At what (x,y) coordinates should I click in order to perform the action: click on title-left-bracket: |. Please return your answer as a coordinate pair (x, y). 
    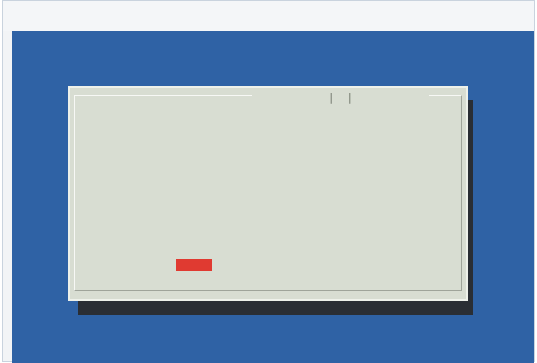
    Looking at the image, I should click on (331, 97).